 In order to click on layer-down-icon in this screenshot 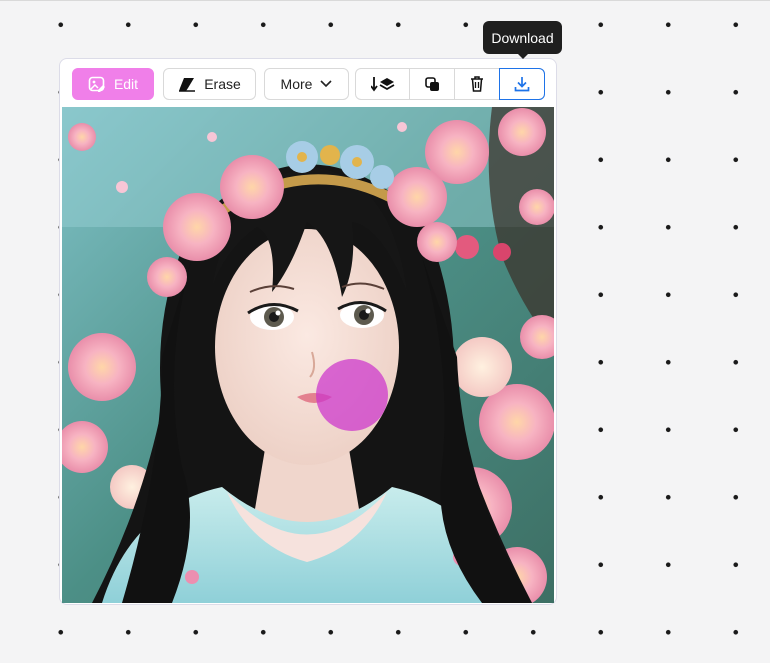, I will do `click(382, 84)`.